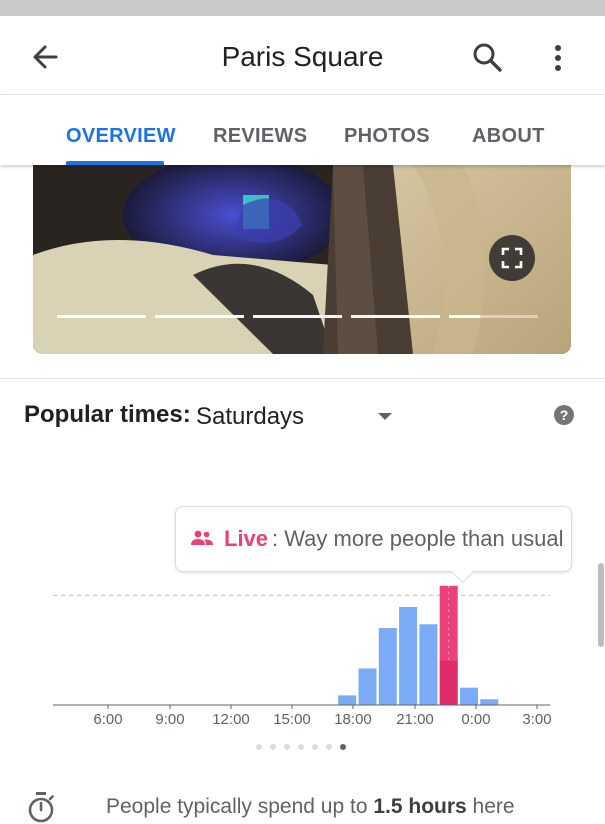 The width and height of the screenshot is (605, 824). Describe the element at coordinates (107, 719) in the screenshot. I see `chart-tick-label: 6:00` at that location.